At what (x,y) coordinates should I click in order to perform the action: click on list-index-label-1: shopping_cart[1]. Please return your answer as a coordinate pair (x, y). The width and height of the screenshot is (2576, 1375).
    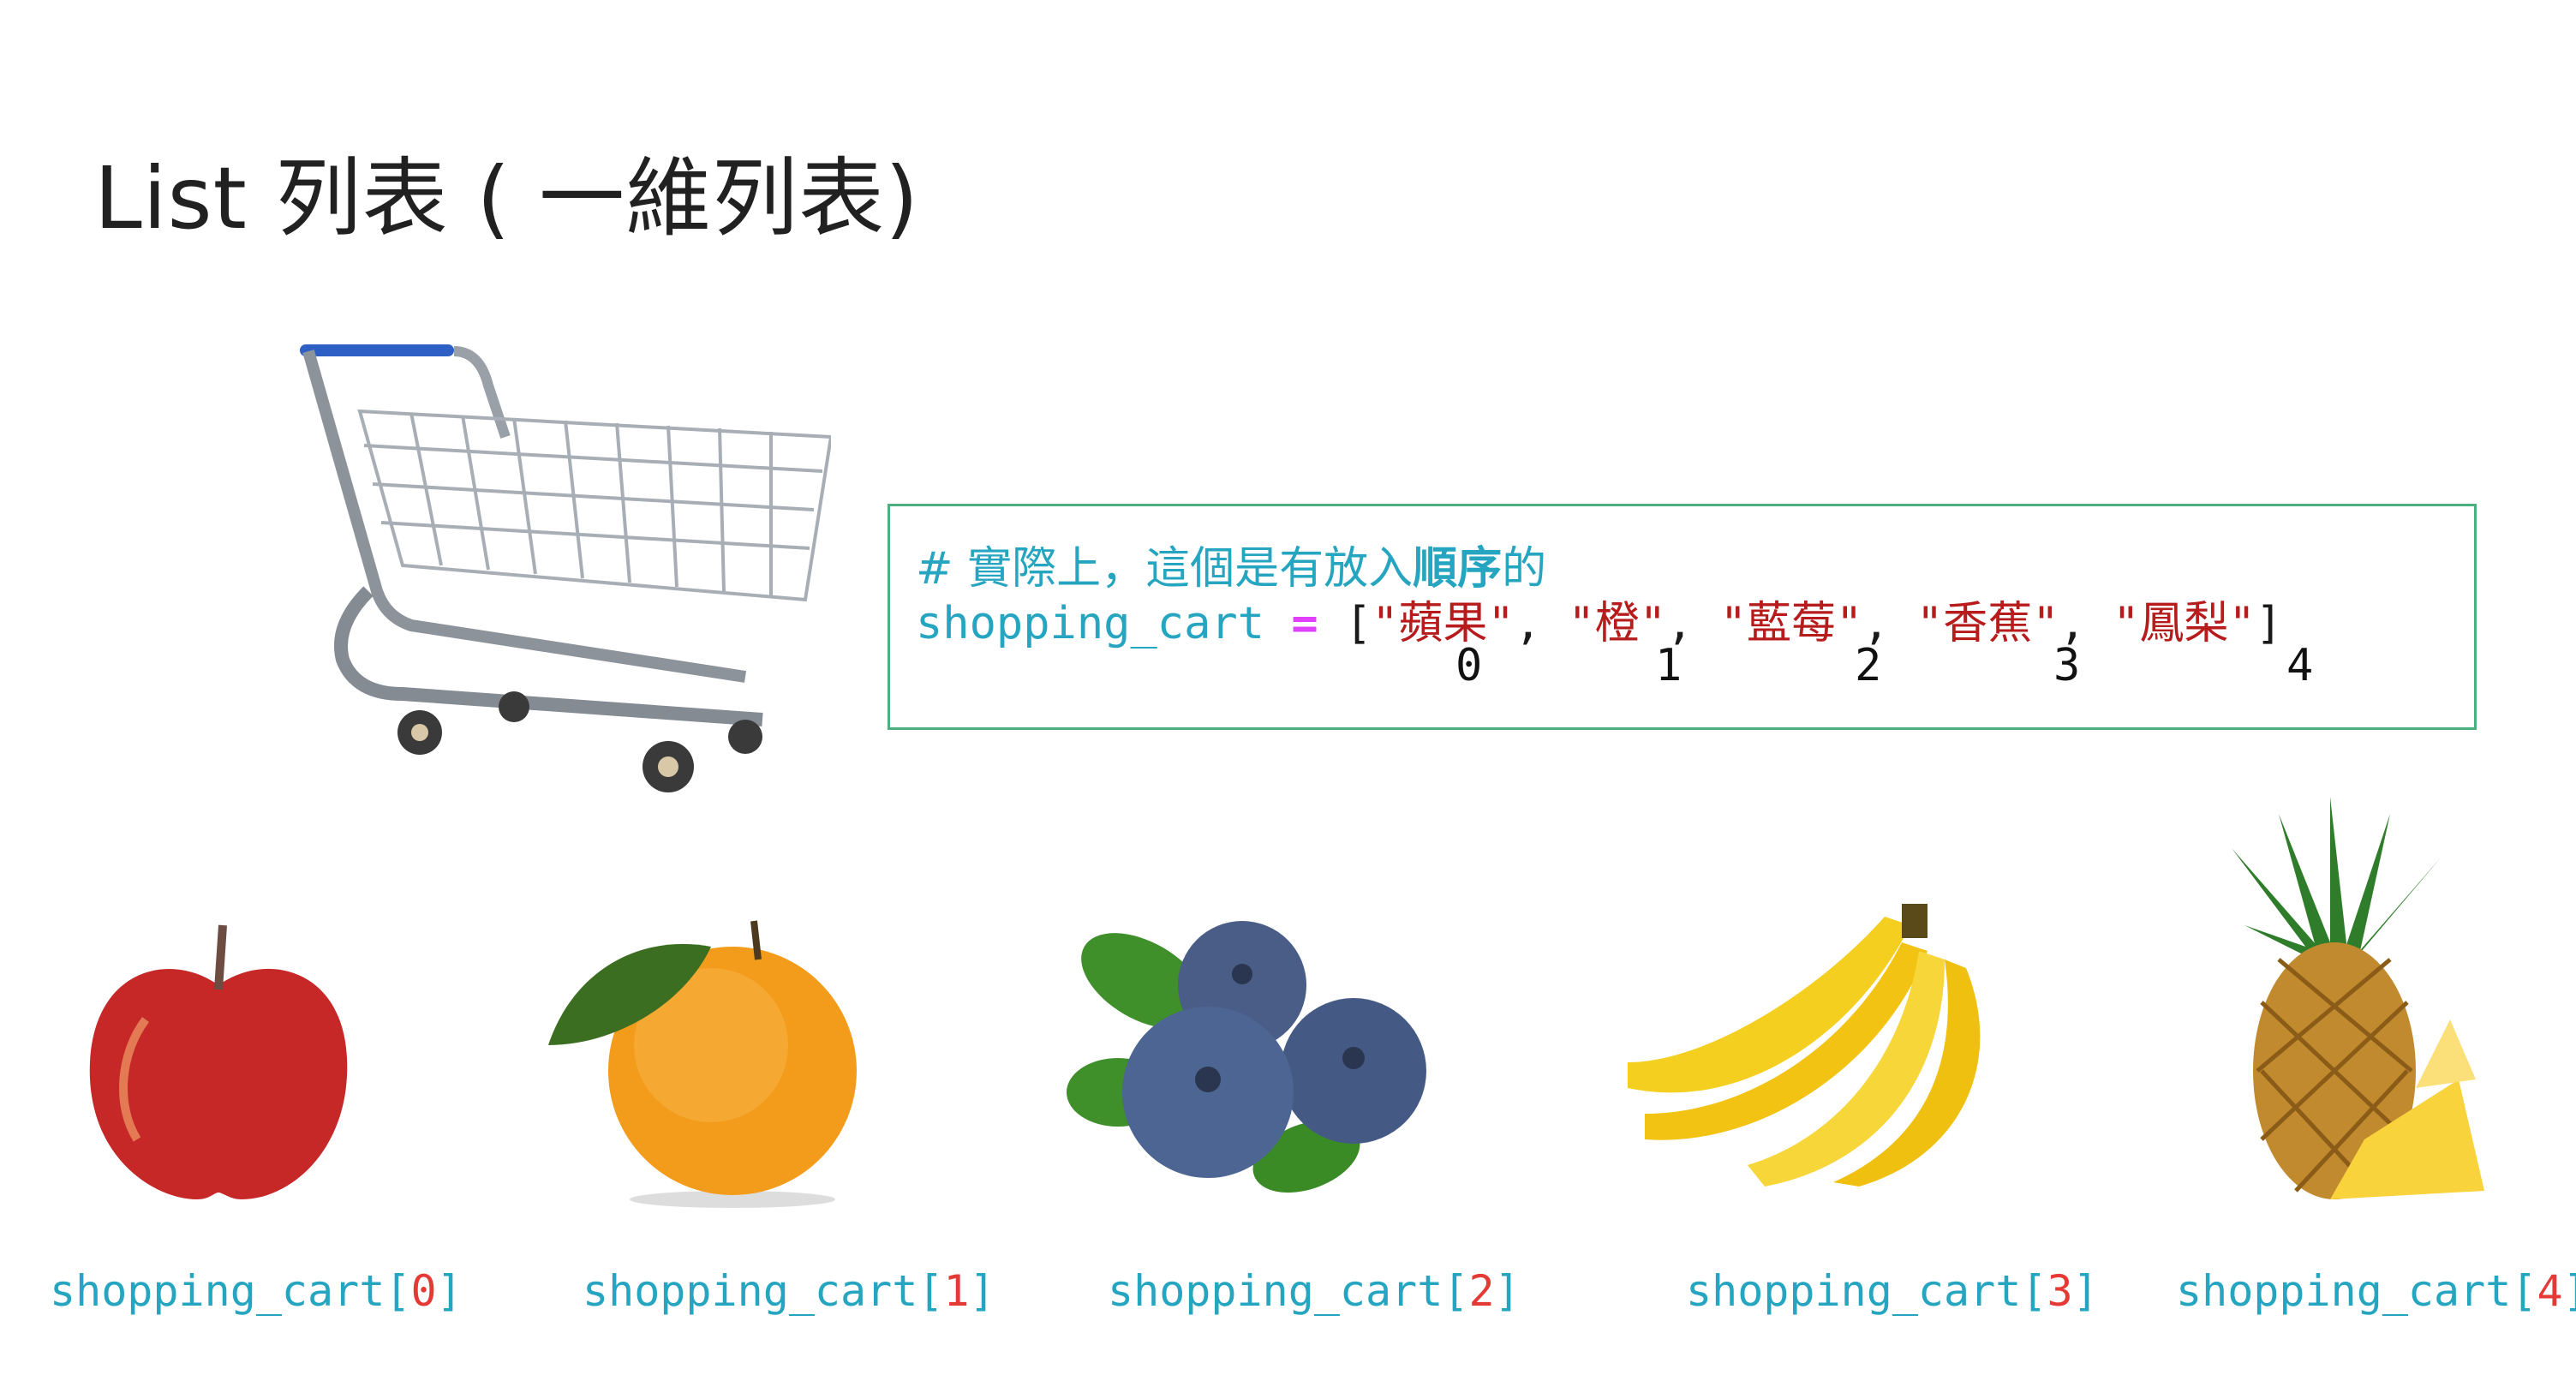
    Looking at the image, I should click on (789, 1291).